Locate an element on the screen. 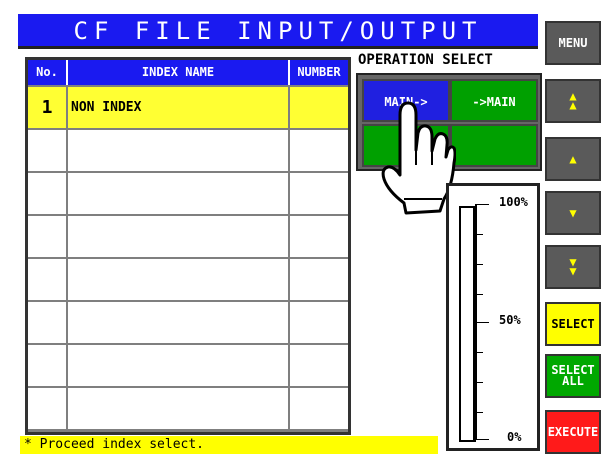  table-header: No. INDEX NAME NUMBER is located at coordinates (188, 72).